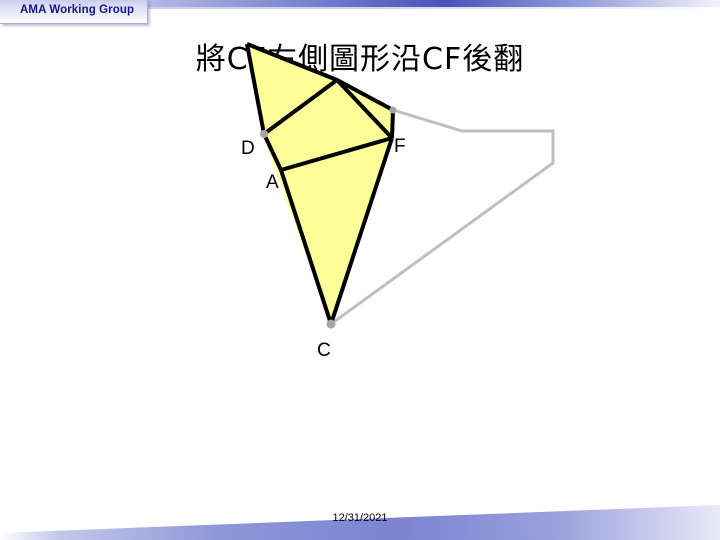  I want to click on vertex-label-D: D, so click(248, 148).